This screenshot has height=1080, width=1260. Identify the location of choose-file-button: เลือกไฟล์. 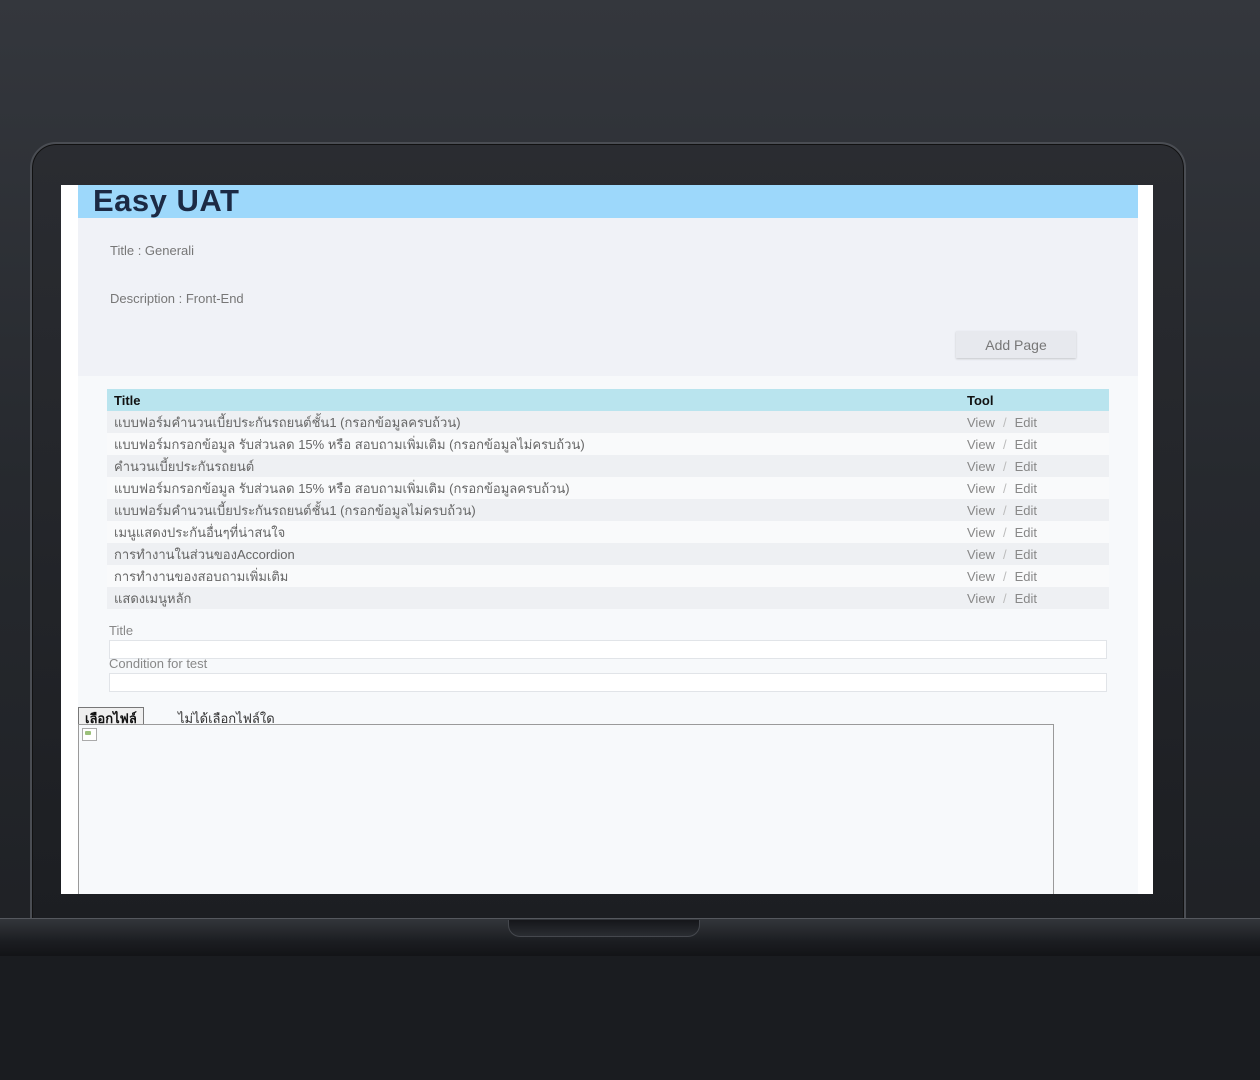
(111, 717).